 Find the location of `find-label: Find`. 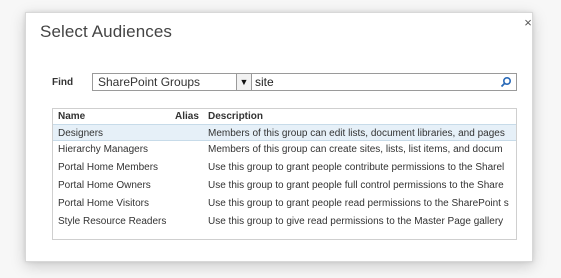

find-label: Find is located at coordinates (63, 82).